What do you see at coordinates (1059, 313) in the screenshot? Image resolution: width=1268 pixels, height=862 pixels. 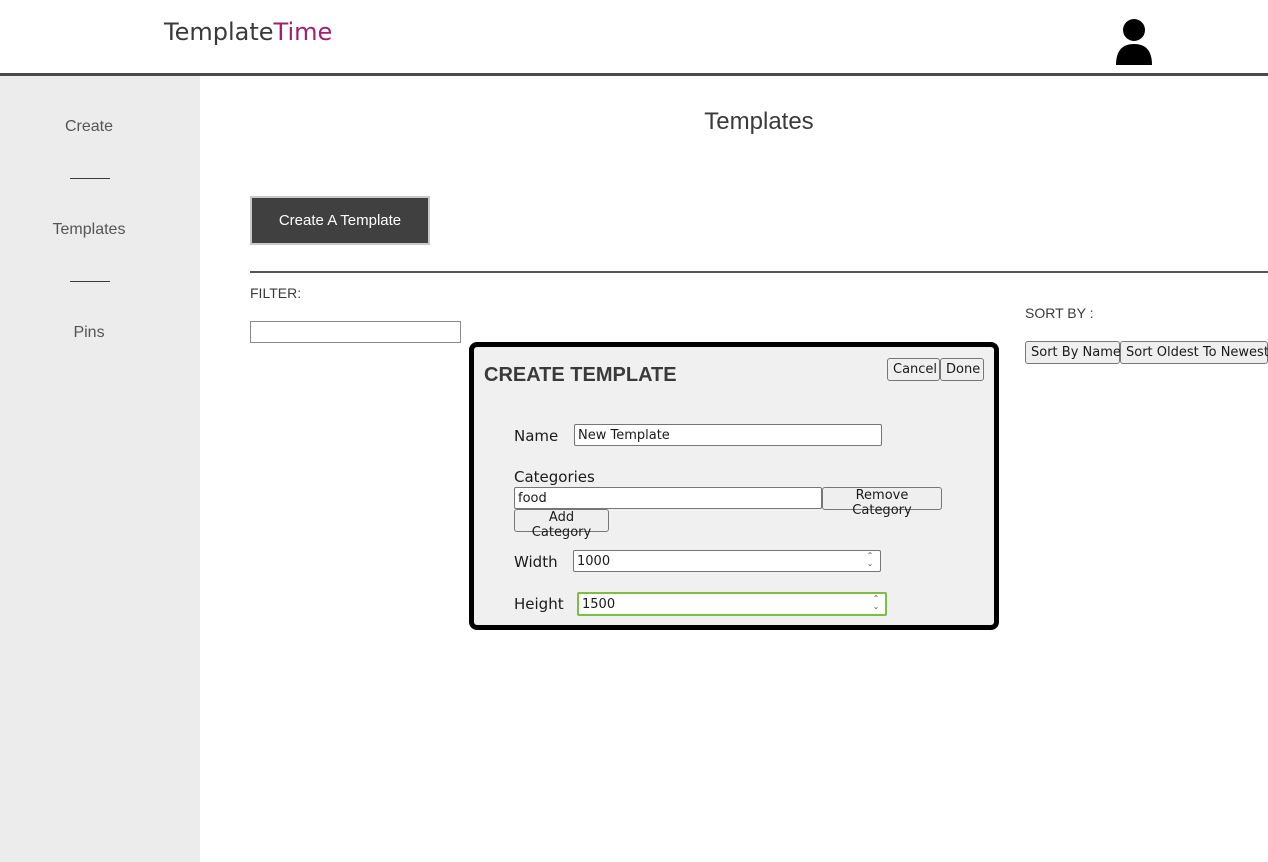 I see `sort-label: SORT BY :` at bounding box center [1059, 313].